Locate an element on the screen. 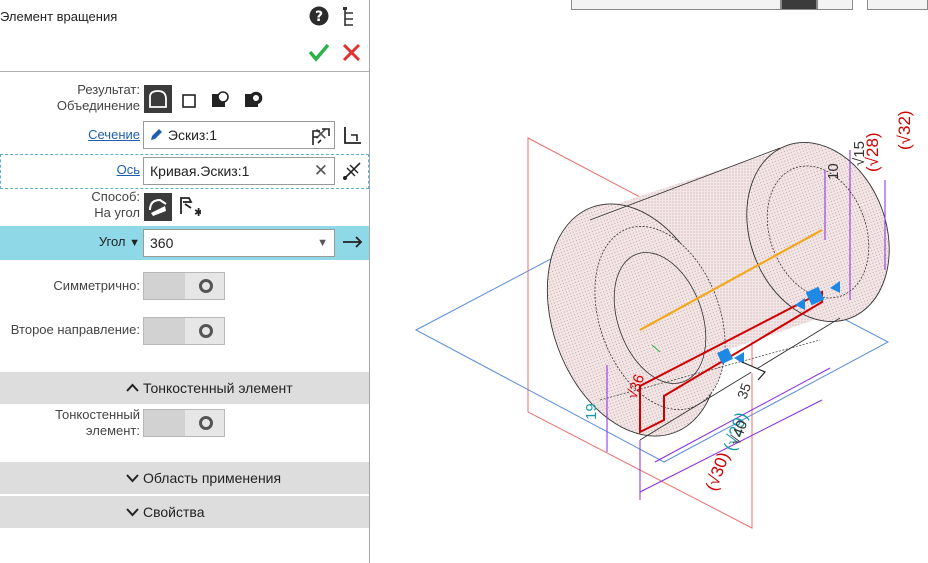 This screenshot has height=563, width=928. axis-select-icon is located at coordinates (352, 171).